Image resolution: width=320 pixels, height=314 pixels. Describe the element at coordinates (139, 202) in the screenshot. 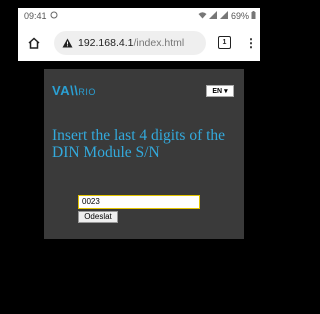

I see `serial-input: 0023` at that location.